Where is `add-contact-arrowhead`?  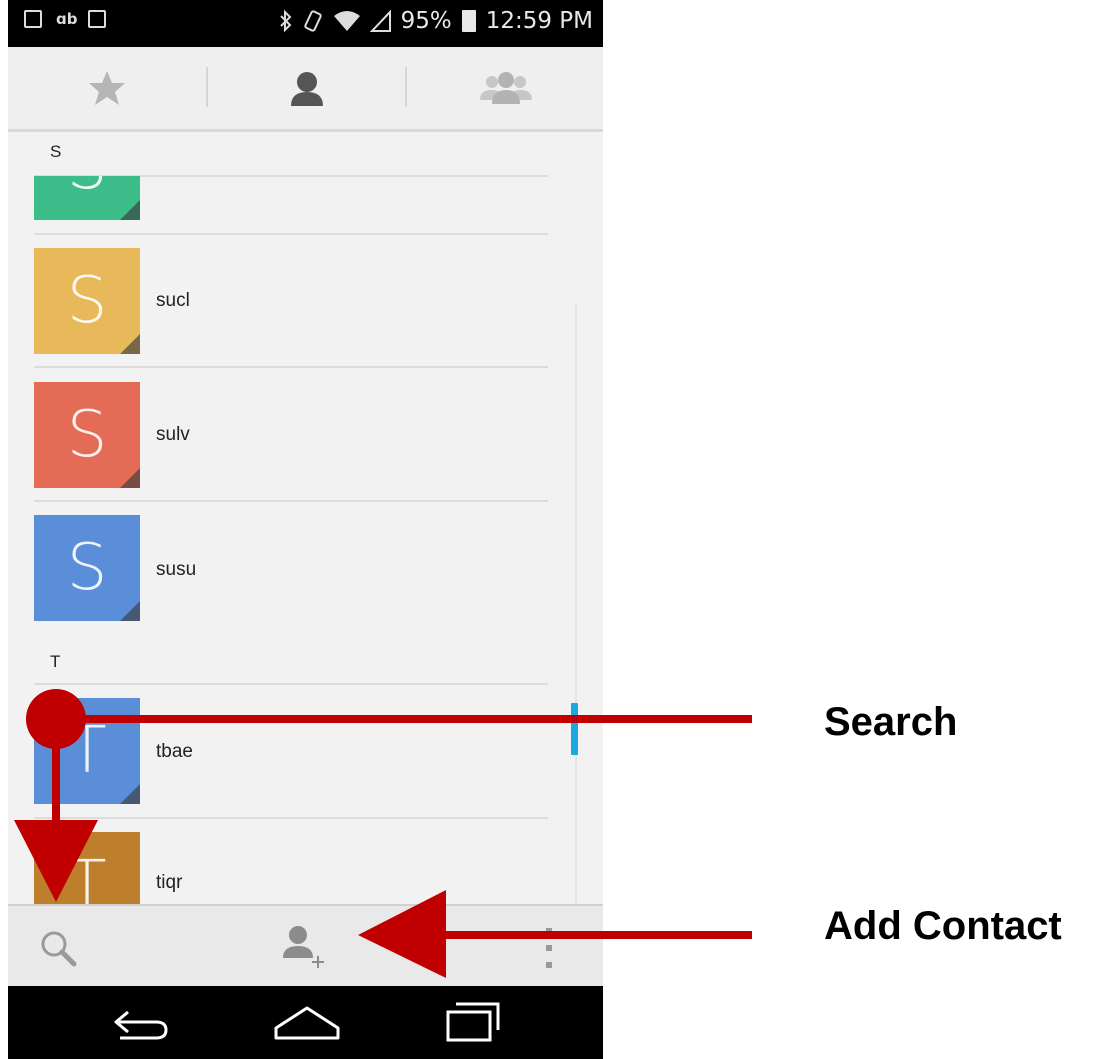
add-contact-arrowhead is located at coordinates (402, 934).